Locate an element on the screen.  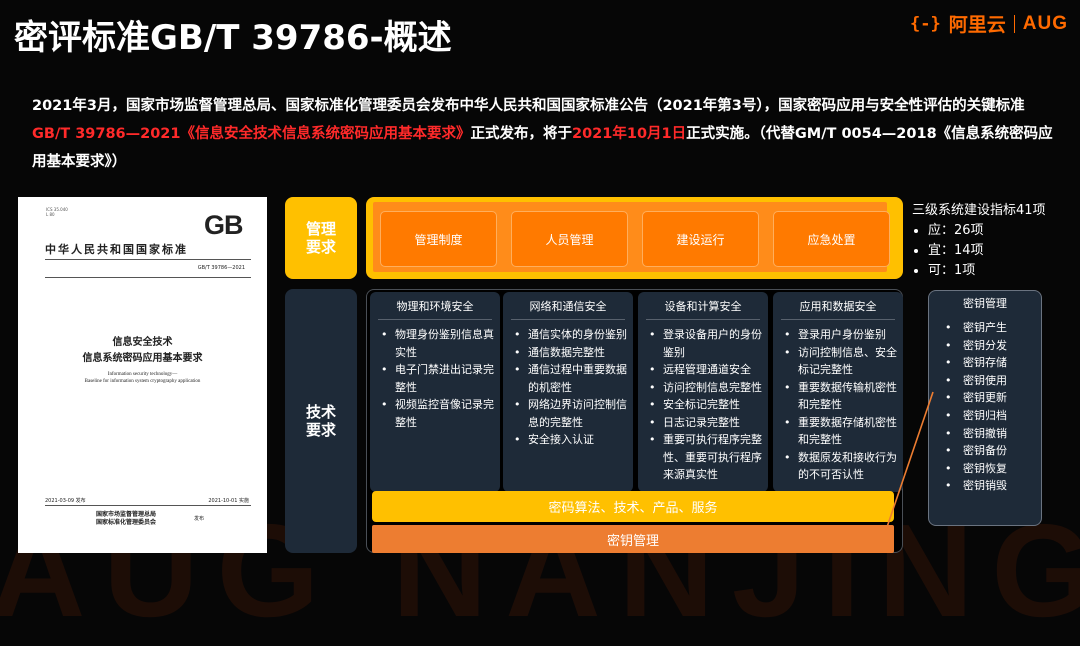
level-summary-heading: 三级系统建设指标41项 is located at coordinates (979, 210).